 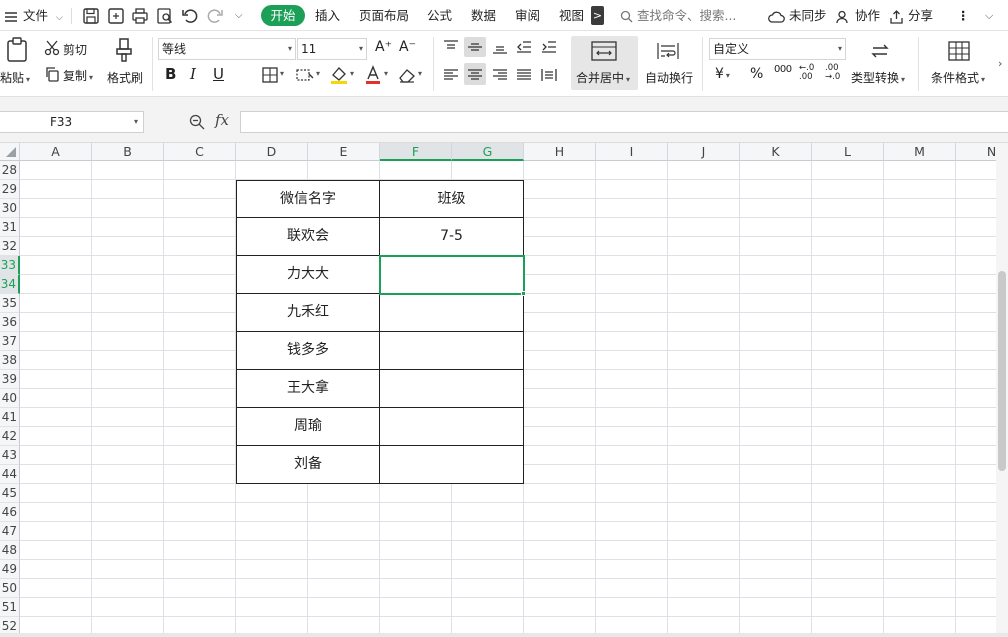 What do you see at coordinates (878, 77) in the screenshot?
I see `convert-type-button: 类型转换 ▾` at bounding box center [878, 77].